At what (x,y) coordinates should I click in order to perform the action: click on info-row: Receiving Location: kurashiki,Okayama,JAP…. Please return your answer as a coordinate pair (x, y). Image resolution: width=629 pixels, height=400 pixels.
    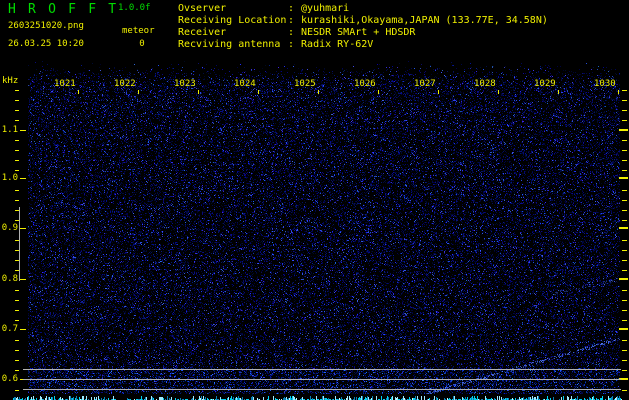
    Looking at the image, I should click on (363, 21).